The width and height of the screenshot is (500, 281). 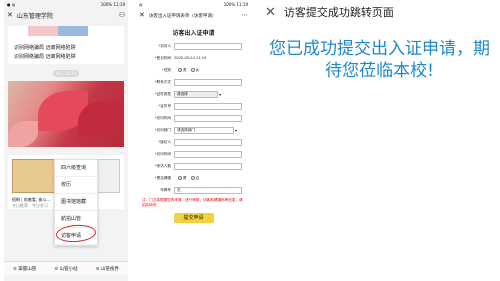 What do you see at coordinates (192, 202) in the screenshot?
I see `form-note: 注：门卫将根据您的申请，进行审核，访客和健康码等信息，请如实填写。` at bounding box center [192, 202].